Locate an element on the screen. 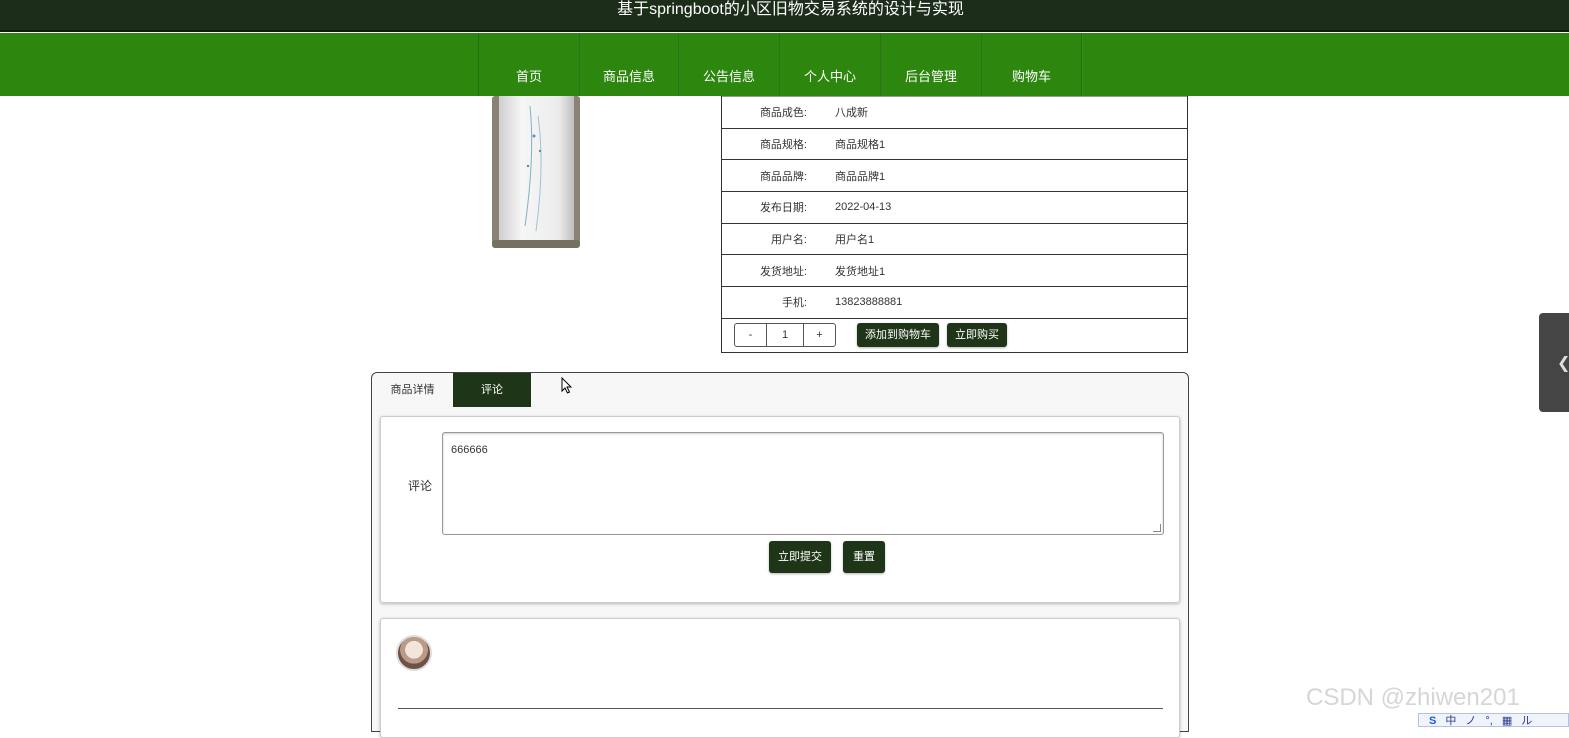 The height and width of the screenshot is (738, 1569). buy-now-button: 立即购买 is located at coordinates (977, 335).